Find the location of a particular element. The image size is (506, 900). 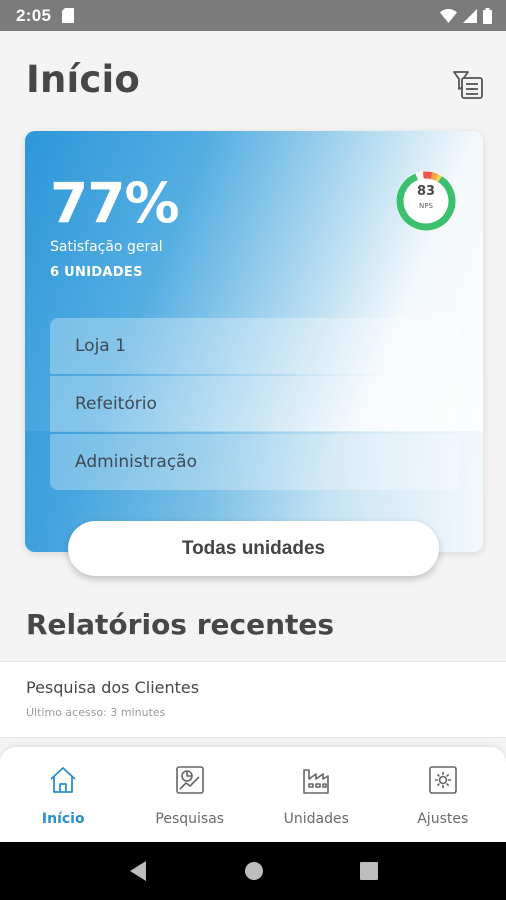

back-icon is located at coordinates (138, 871).